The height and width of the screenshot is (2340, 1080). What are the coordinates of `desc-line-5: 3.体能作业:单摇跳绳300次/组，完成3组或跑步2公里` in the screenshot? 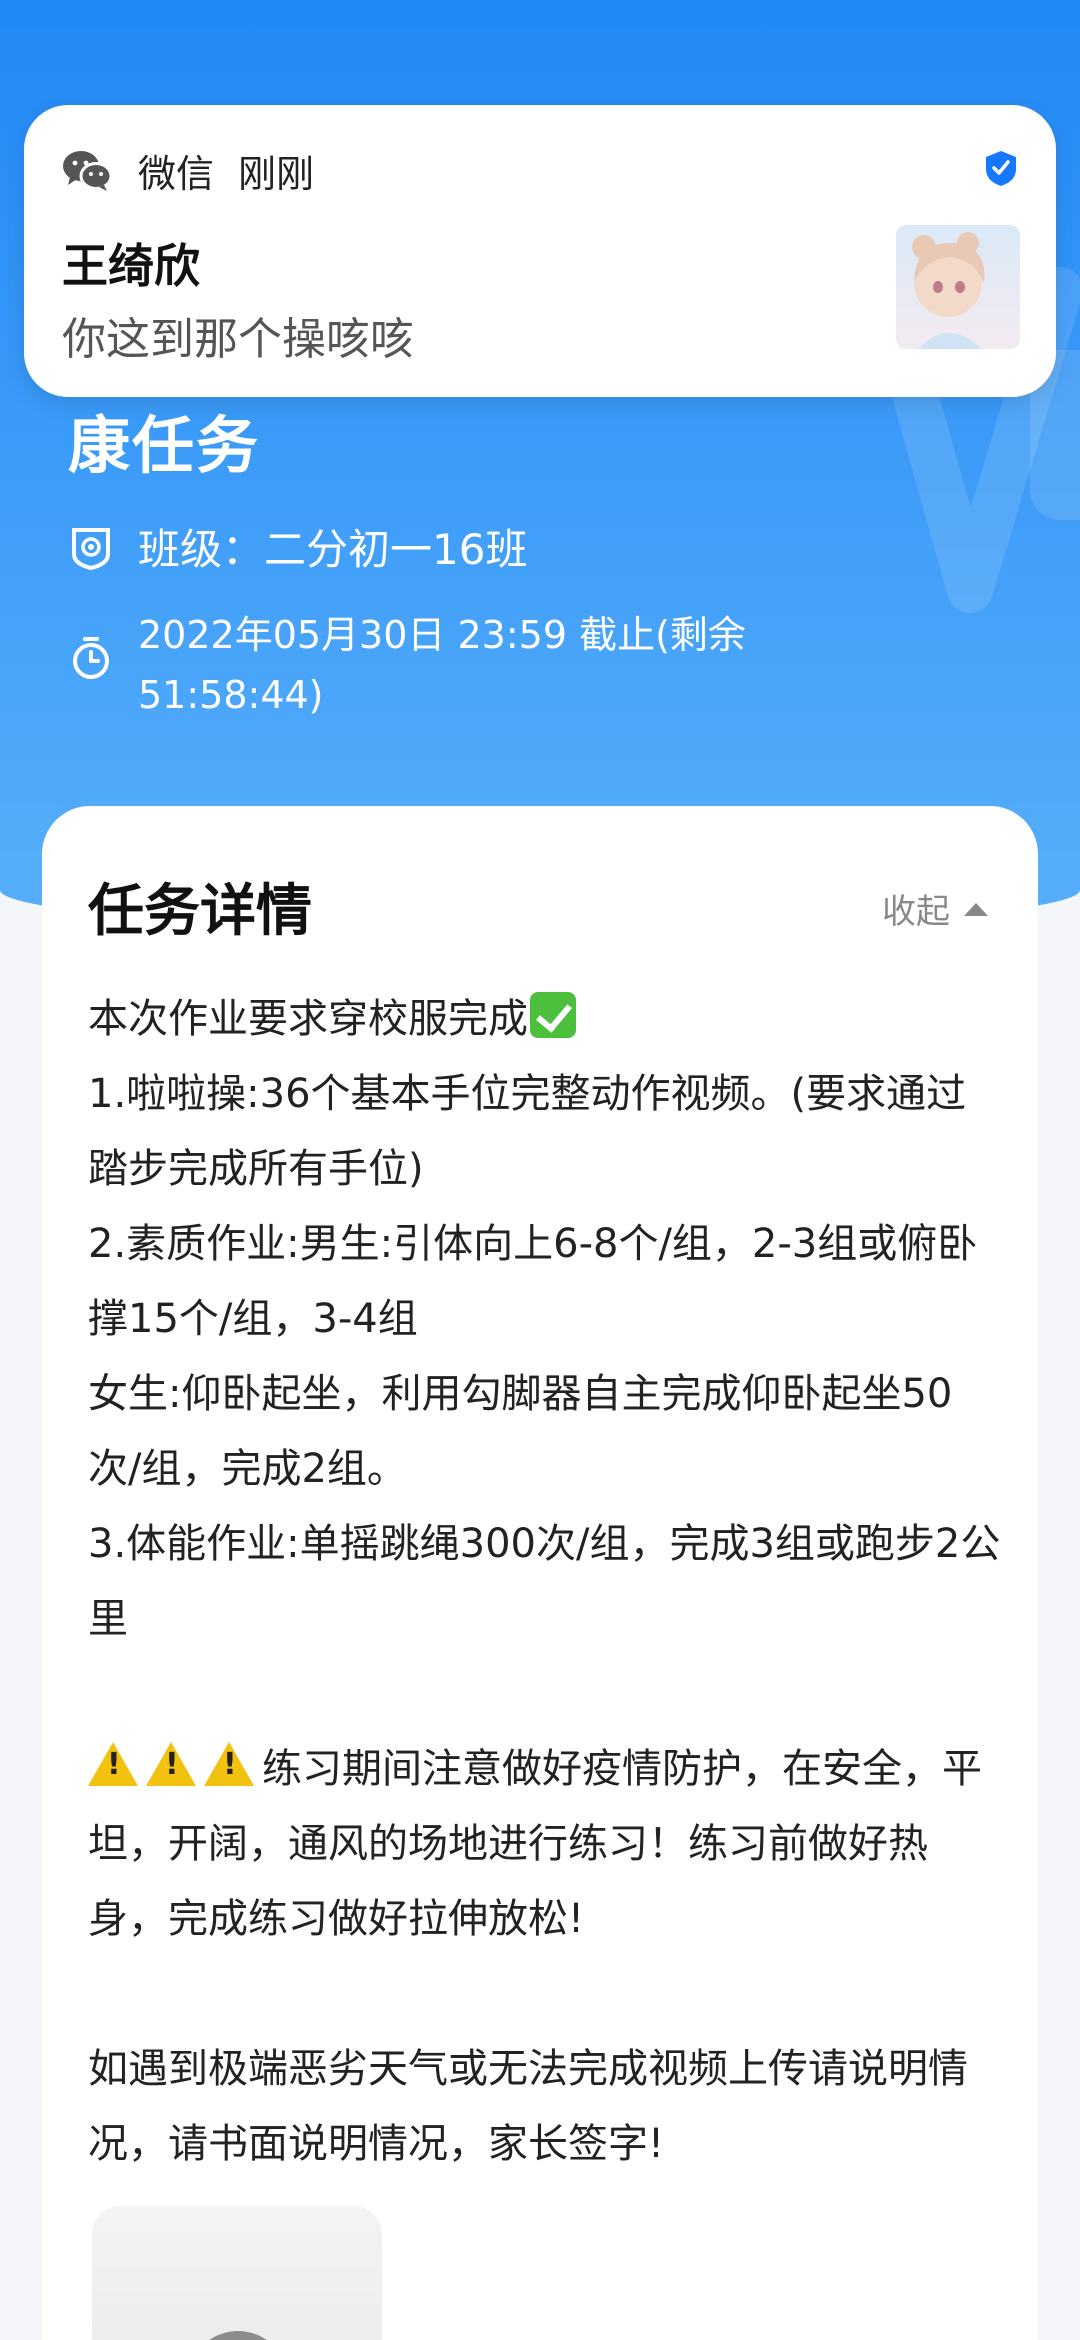 It's located at (544, 1581).